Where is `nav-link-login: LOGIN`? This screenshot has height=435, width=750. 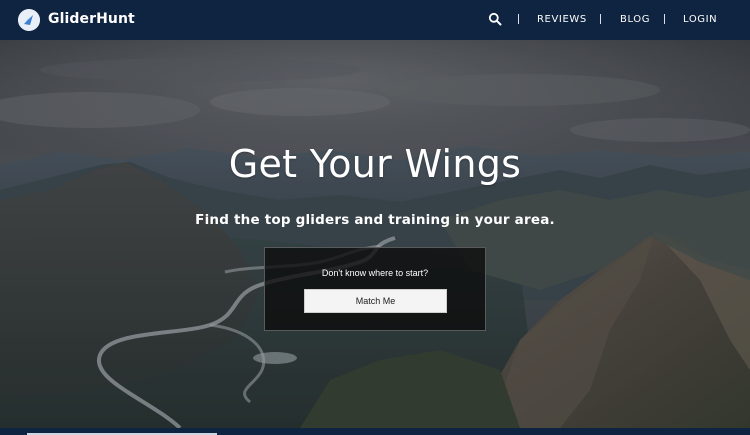 nav-link-login: LOGIN is located at coordinates (700, 19).